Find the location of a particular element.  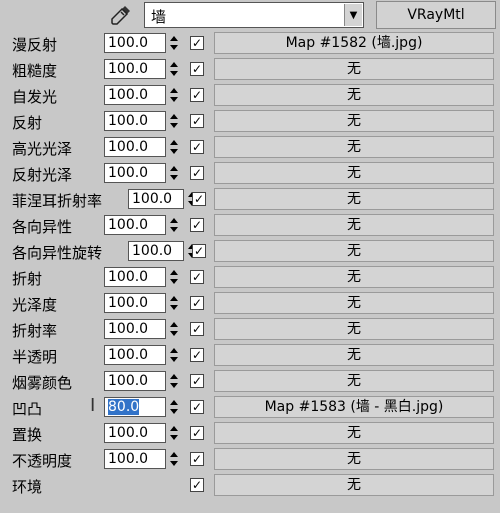

material-type-button: VRayMtl is located at coordinates (436, 15).